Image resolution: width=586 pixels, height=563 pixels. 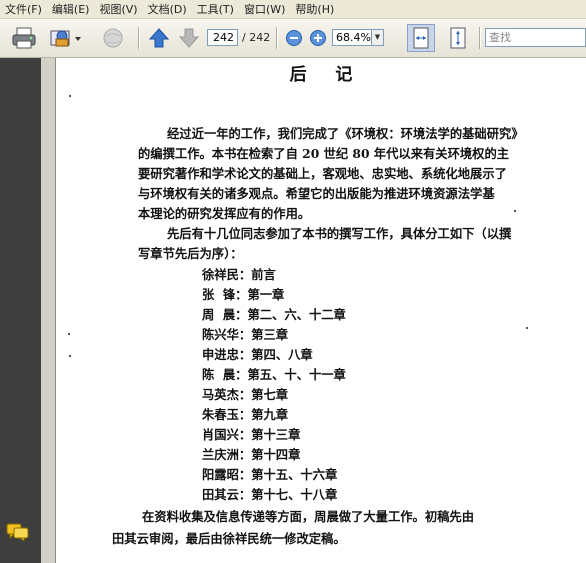 I want to click on assignment-item: 马英杰：第七章, so click(x=245, y=394).